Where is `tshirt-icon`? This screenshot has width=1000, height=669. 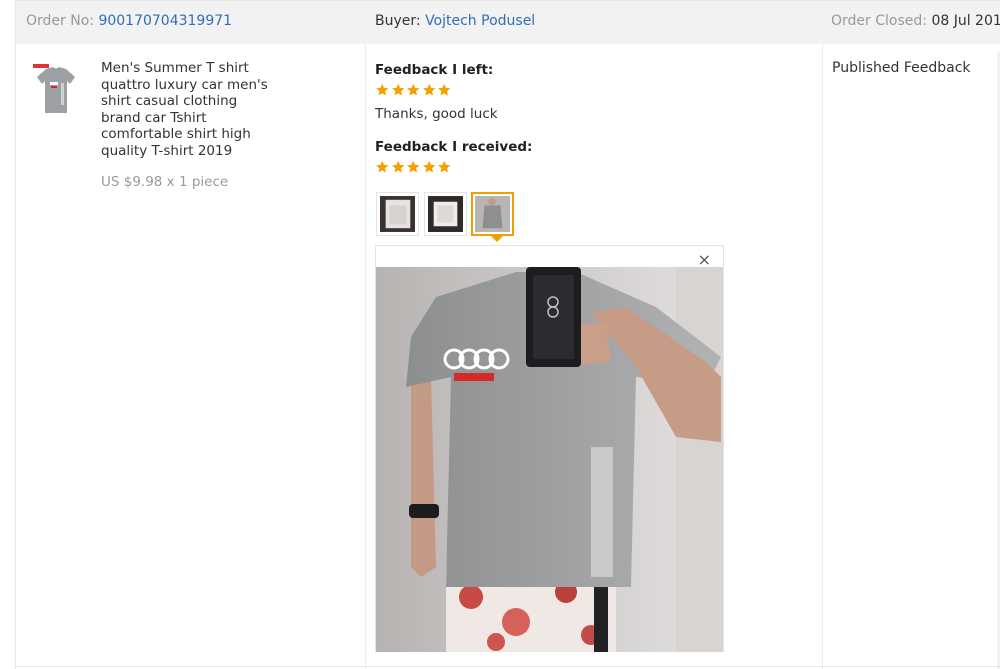
tshirt-icon is located at coordinates (56, 89).